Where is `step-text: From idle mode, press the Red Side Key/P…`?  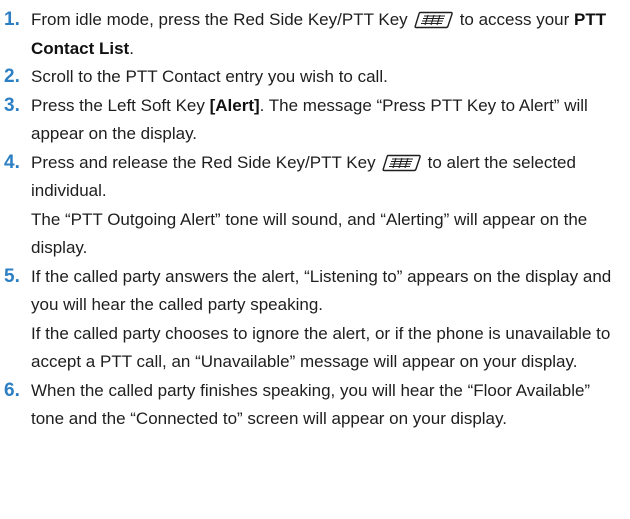 step-text: From idle mode, press the Red Side Key/P… is located at coordinates (219, 19).